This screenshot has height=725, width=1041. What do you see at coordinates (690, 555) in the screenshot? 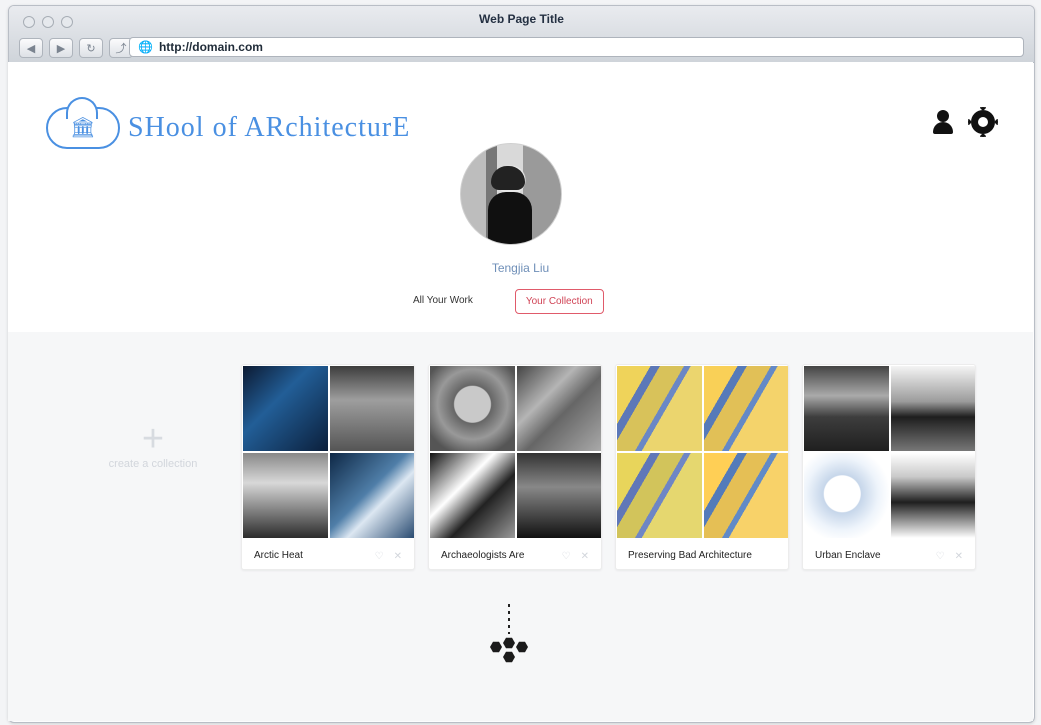
I see `collection-title: Preserving Bad Architecture` at bounding box center [690, 555].